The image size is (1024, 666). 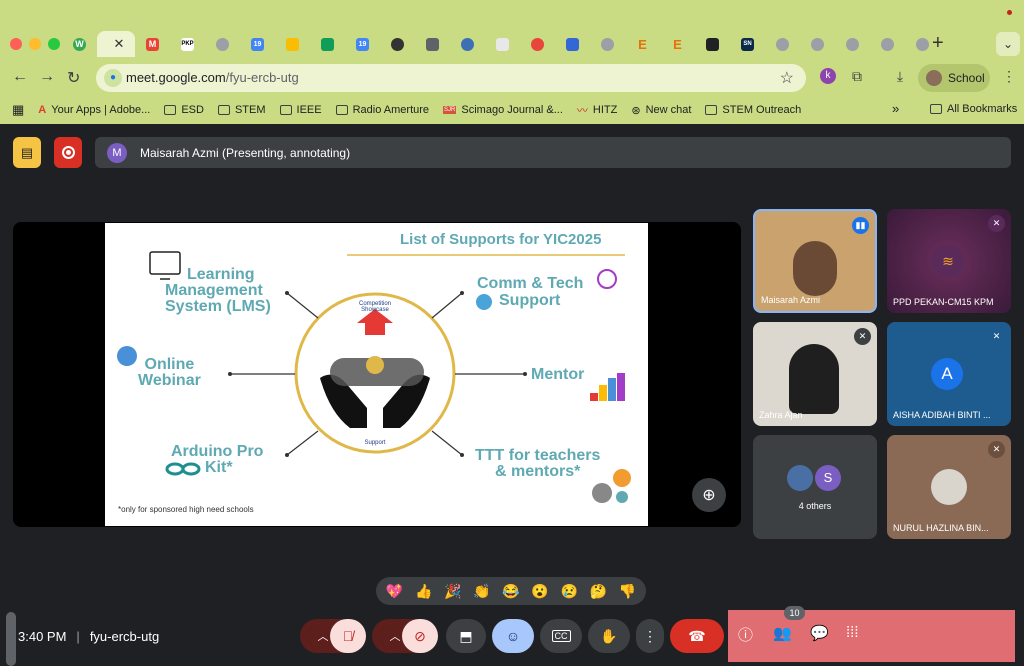 What do you see at coordinates (860, 225) in the screenshot?
I see `speaking-indicator-icon: ▮▮` at bounding box center [860, 225].